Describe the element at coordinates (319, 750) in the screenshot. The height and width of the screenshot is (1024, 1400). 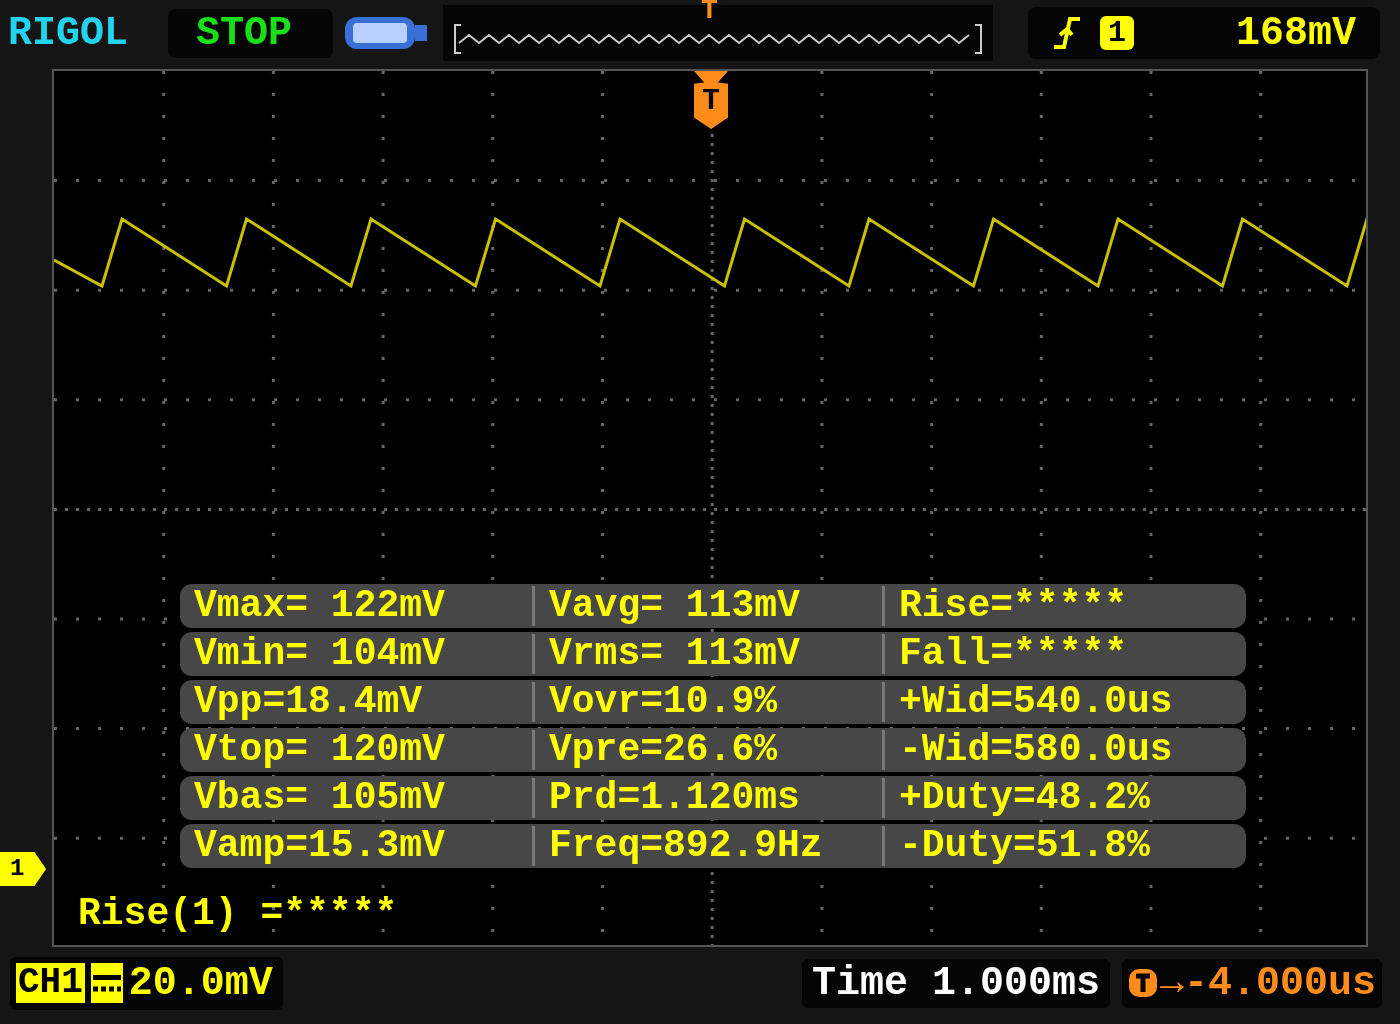
I see `measurement-value: Vtop= 120mV` at that location.